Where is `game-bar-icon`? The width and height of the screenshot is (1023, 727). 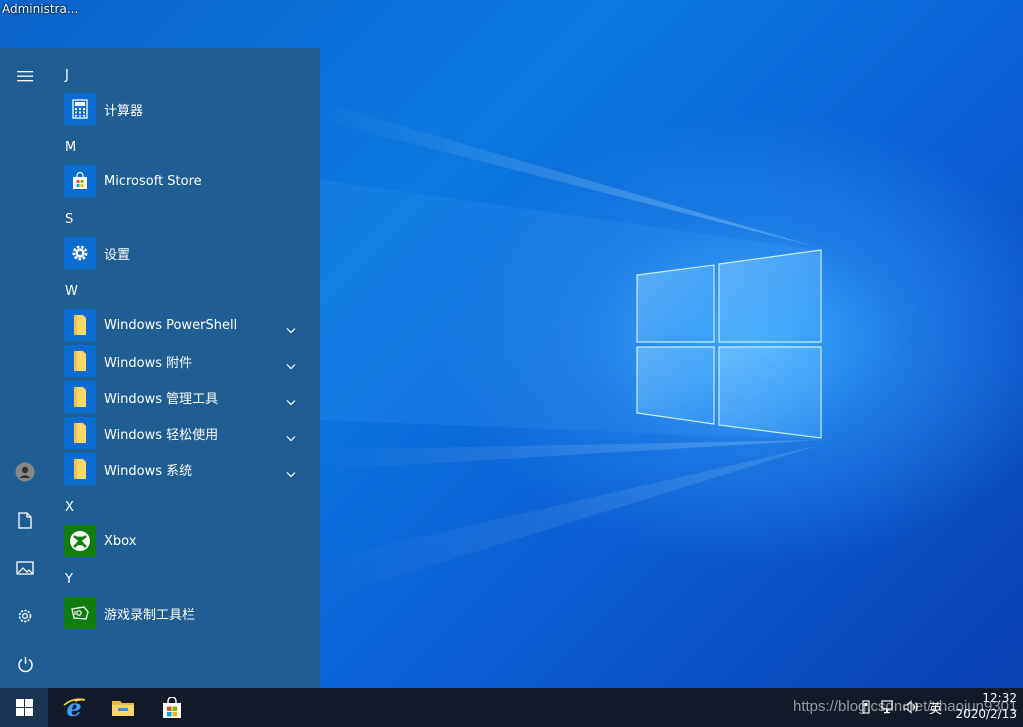 game-bar-icon is located at coordinates (80, 613).